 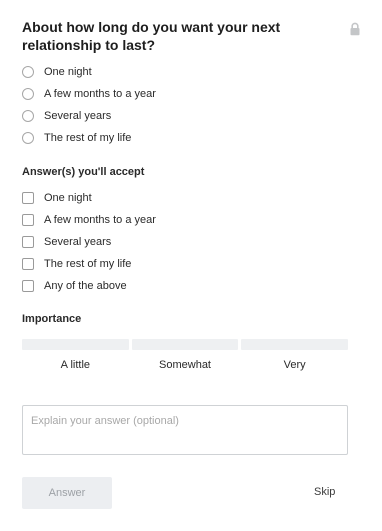 What do you see at coordinates (83, 172) in the screenshot?
I see `accepted-answers-title: Answer(s) you'll accept` at bounding box center [83, 172].